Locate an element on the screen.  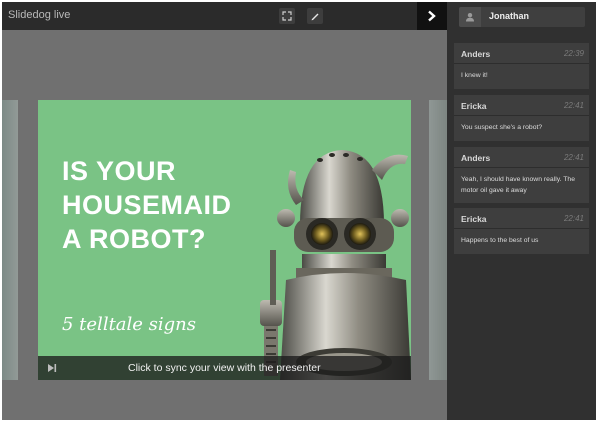
collapse-sidebar-button is located at coordinates (432, 16).